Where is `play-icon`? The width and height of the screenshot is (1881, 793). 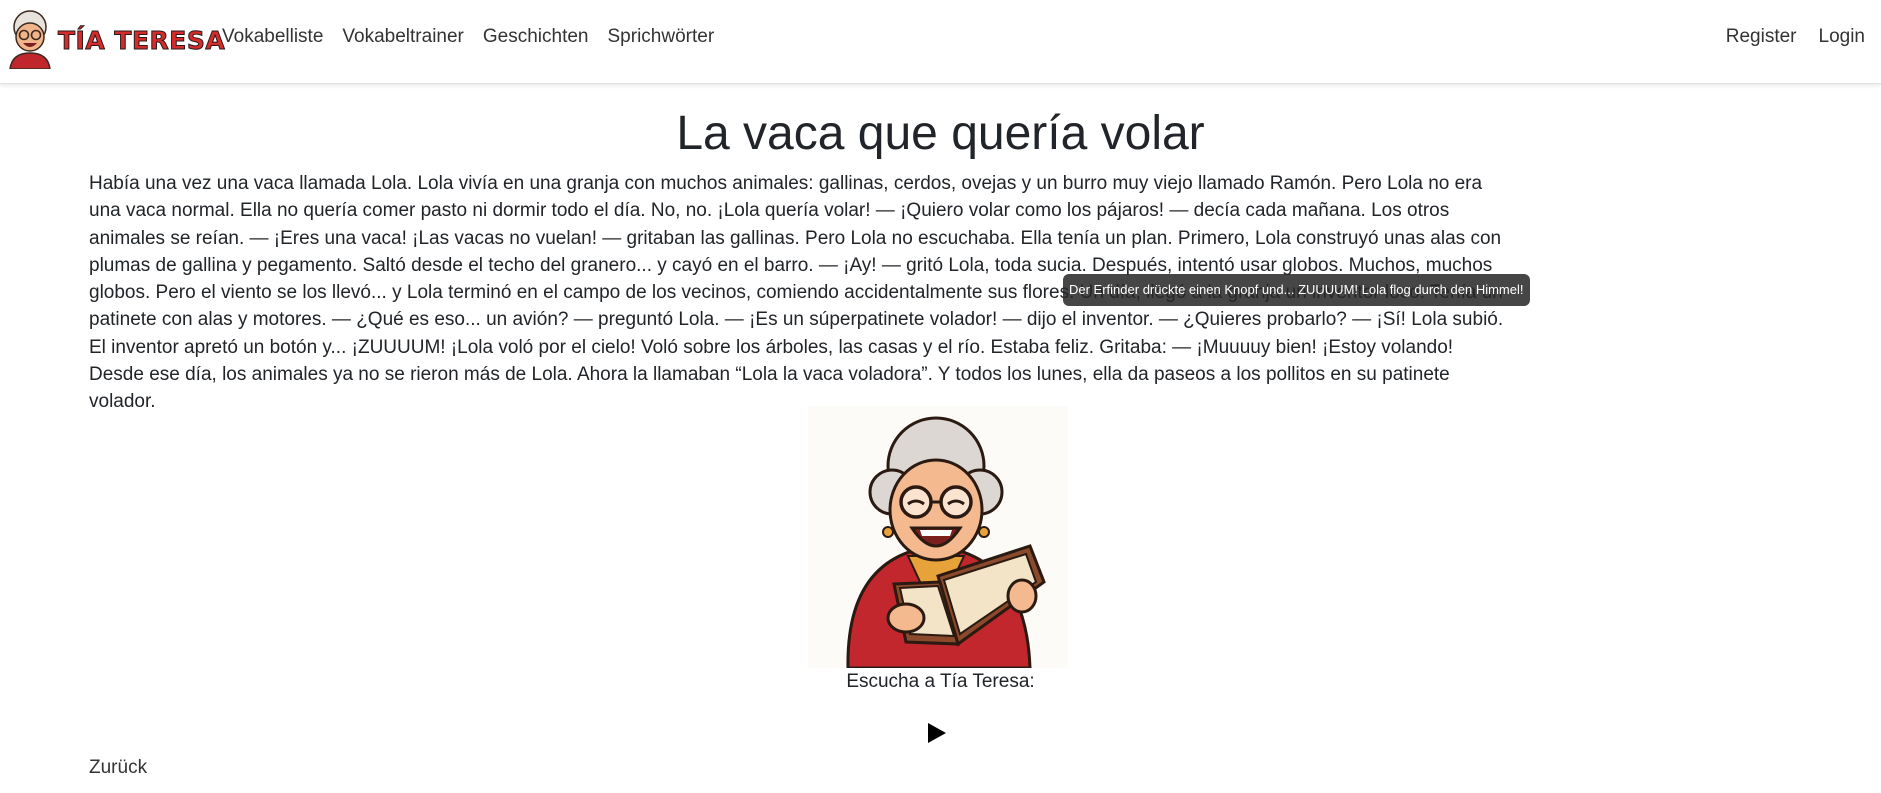
play-icon is located at coordinates (937, 733).